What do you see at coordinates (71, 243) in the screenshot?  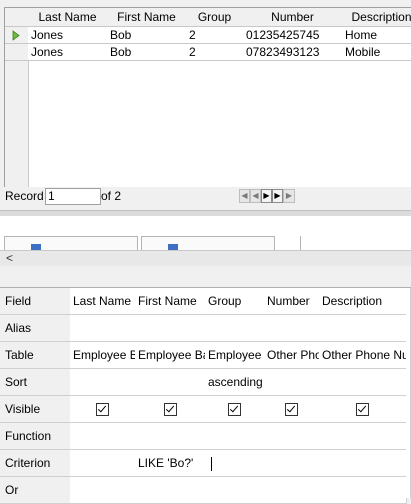 I see `table-window-employee` at bounding box center [71, 243].